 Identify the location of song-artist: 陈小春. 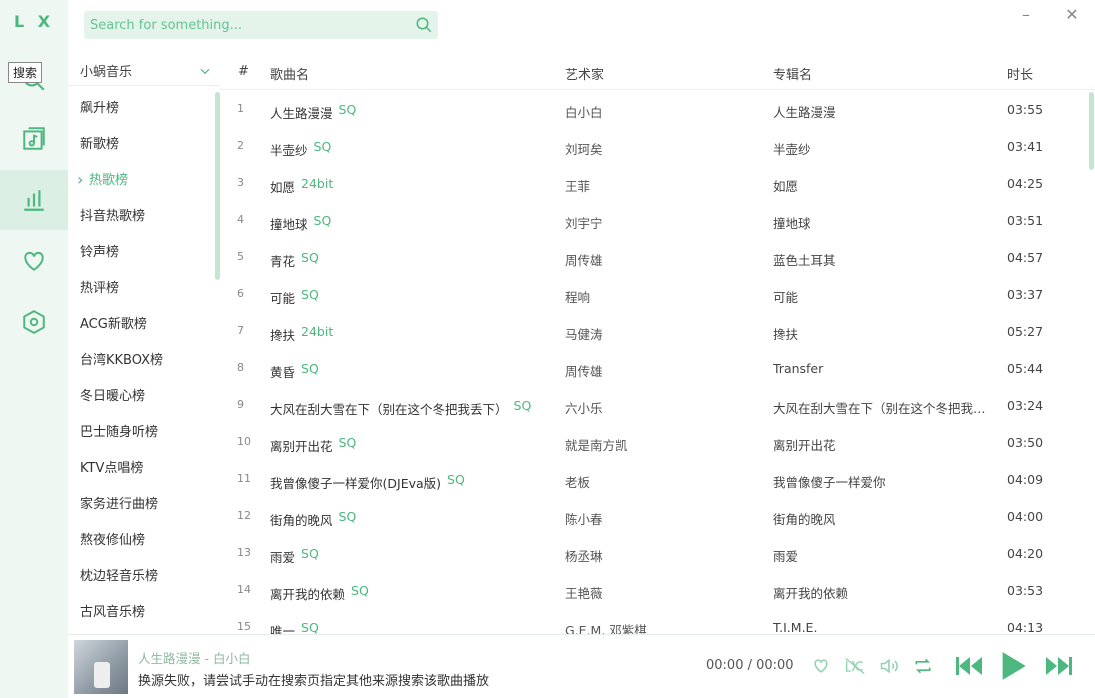
(584, 518).